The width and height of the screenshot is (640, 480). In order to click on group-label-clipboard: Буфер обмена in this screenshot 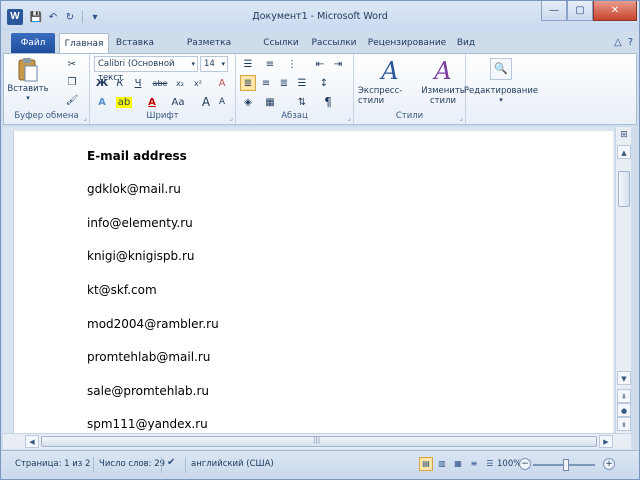, I will do `click(46, 116)`.